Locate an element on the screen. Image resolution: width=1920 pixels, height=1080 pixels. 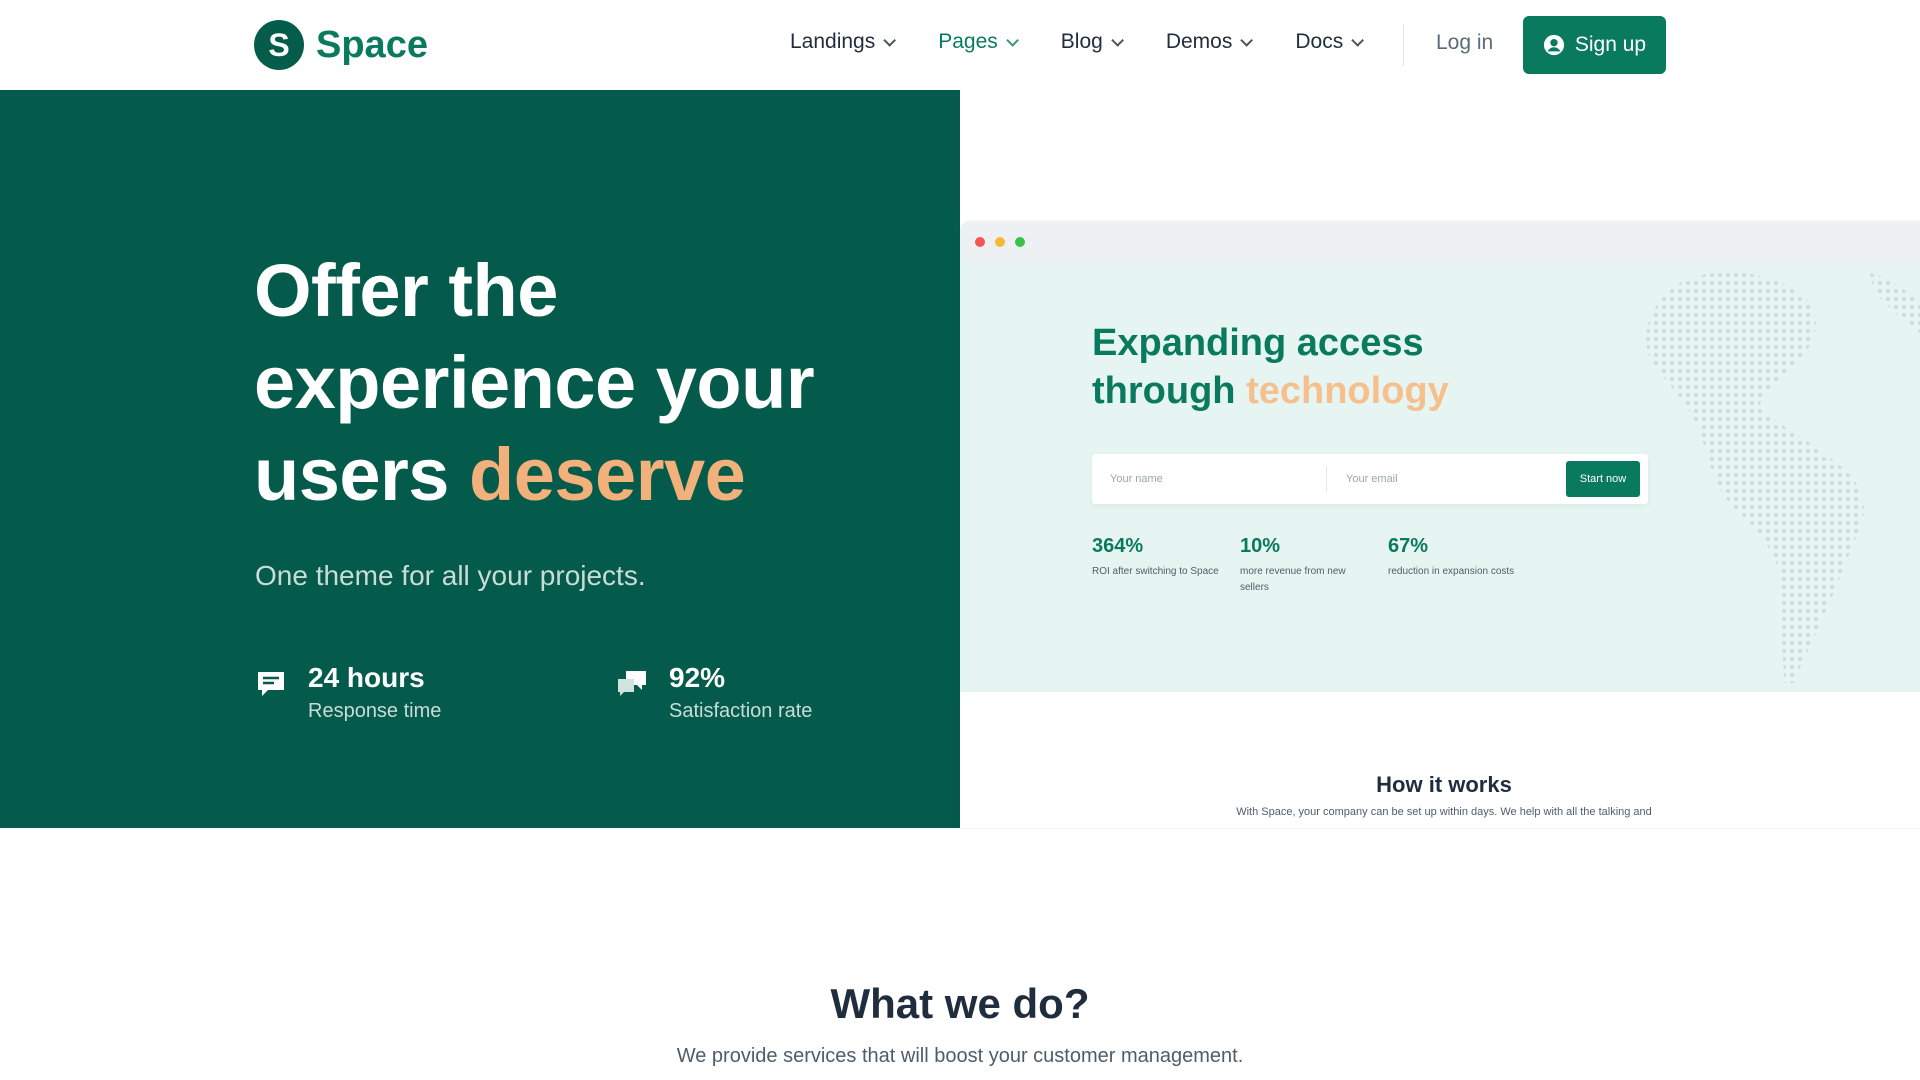
user-icon is located at coordinates (1553, 45).